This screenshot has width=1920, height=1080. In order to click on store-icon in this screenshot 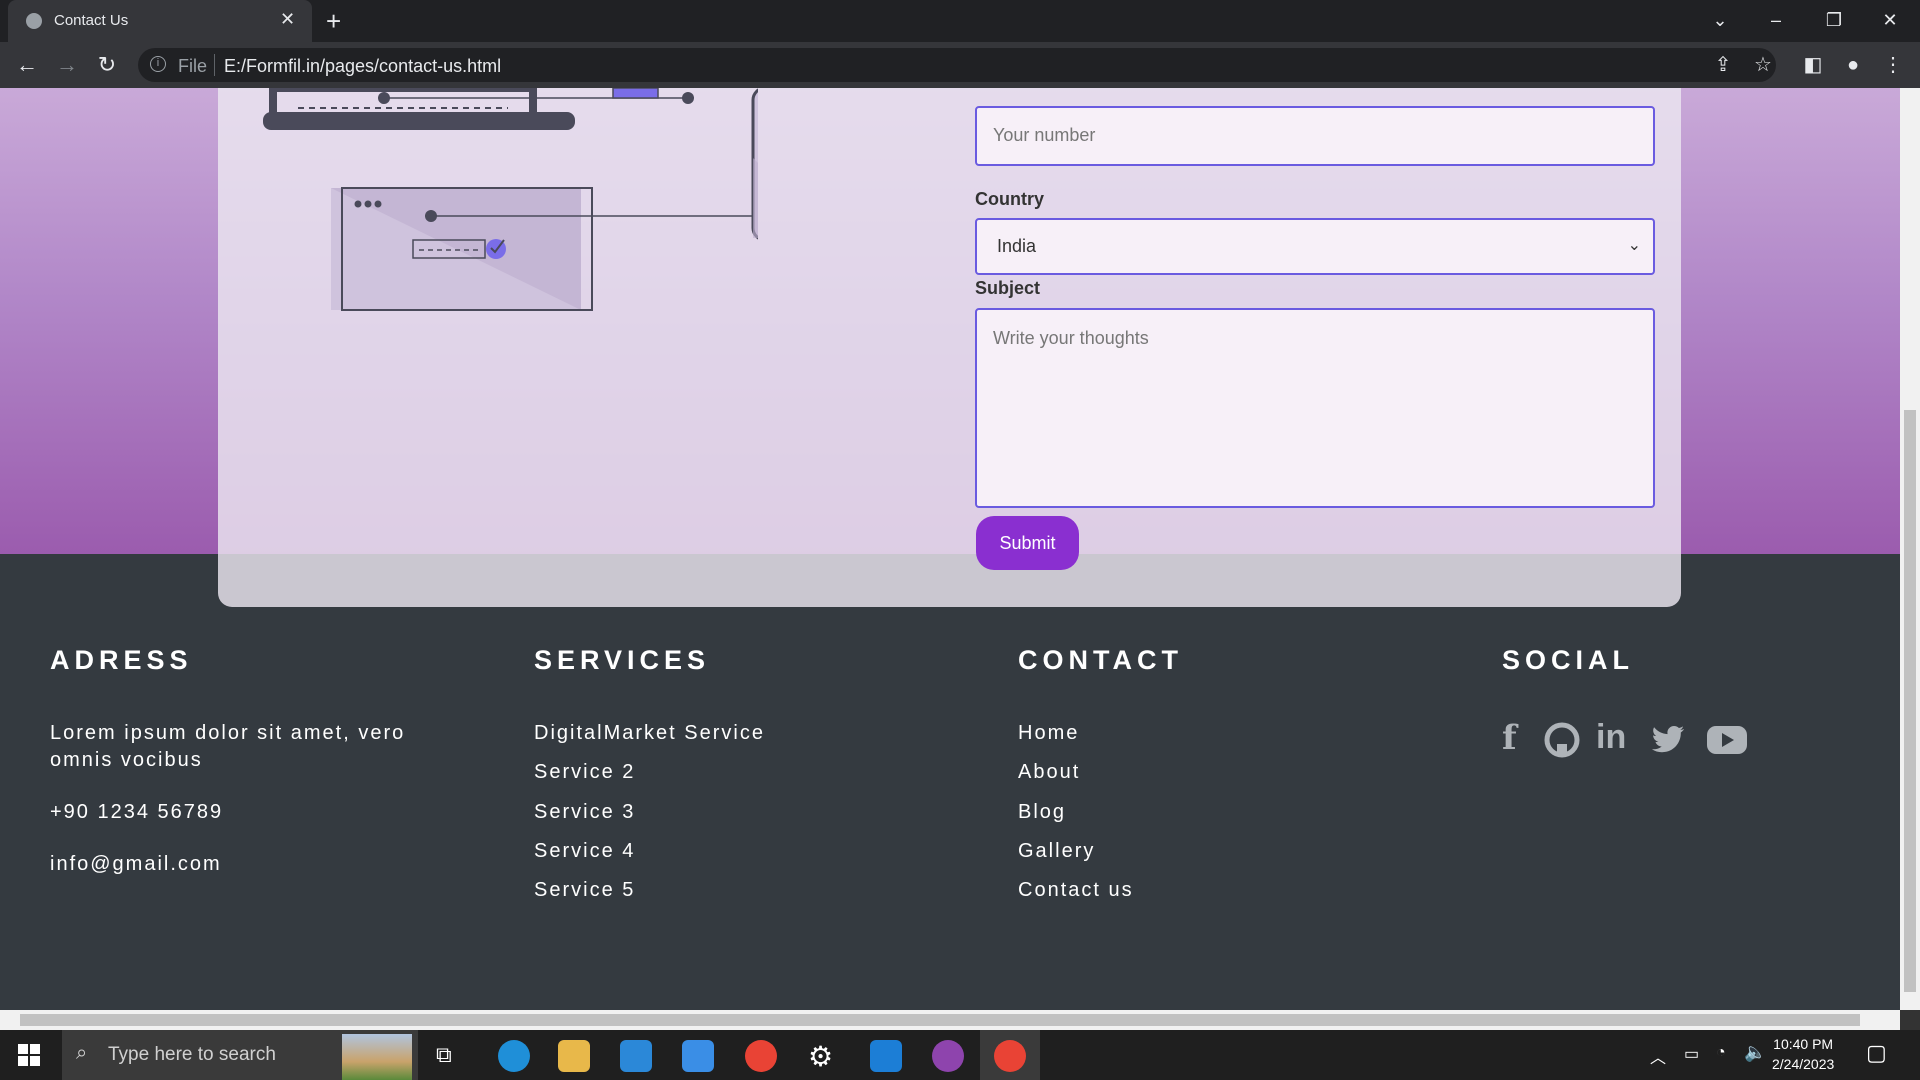, I will do `click(636, 1056)`.